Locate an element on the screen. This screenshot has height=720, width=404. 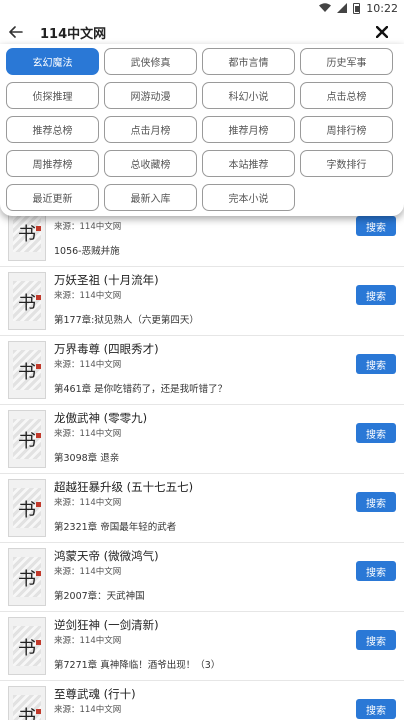
category-tag: 科幻小说 is located at coordinates (248, 95).